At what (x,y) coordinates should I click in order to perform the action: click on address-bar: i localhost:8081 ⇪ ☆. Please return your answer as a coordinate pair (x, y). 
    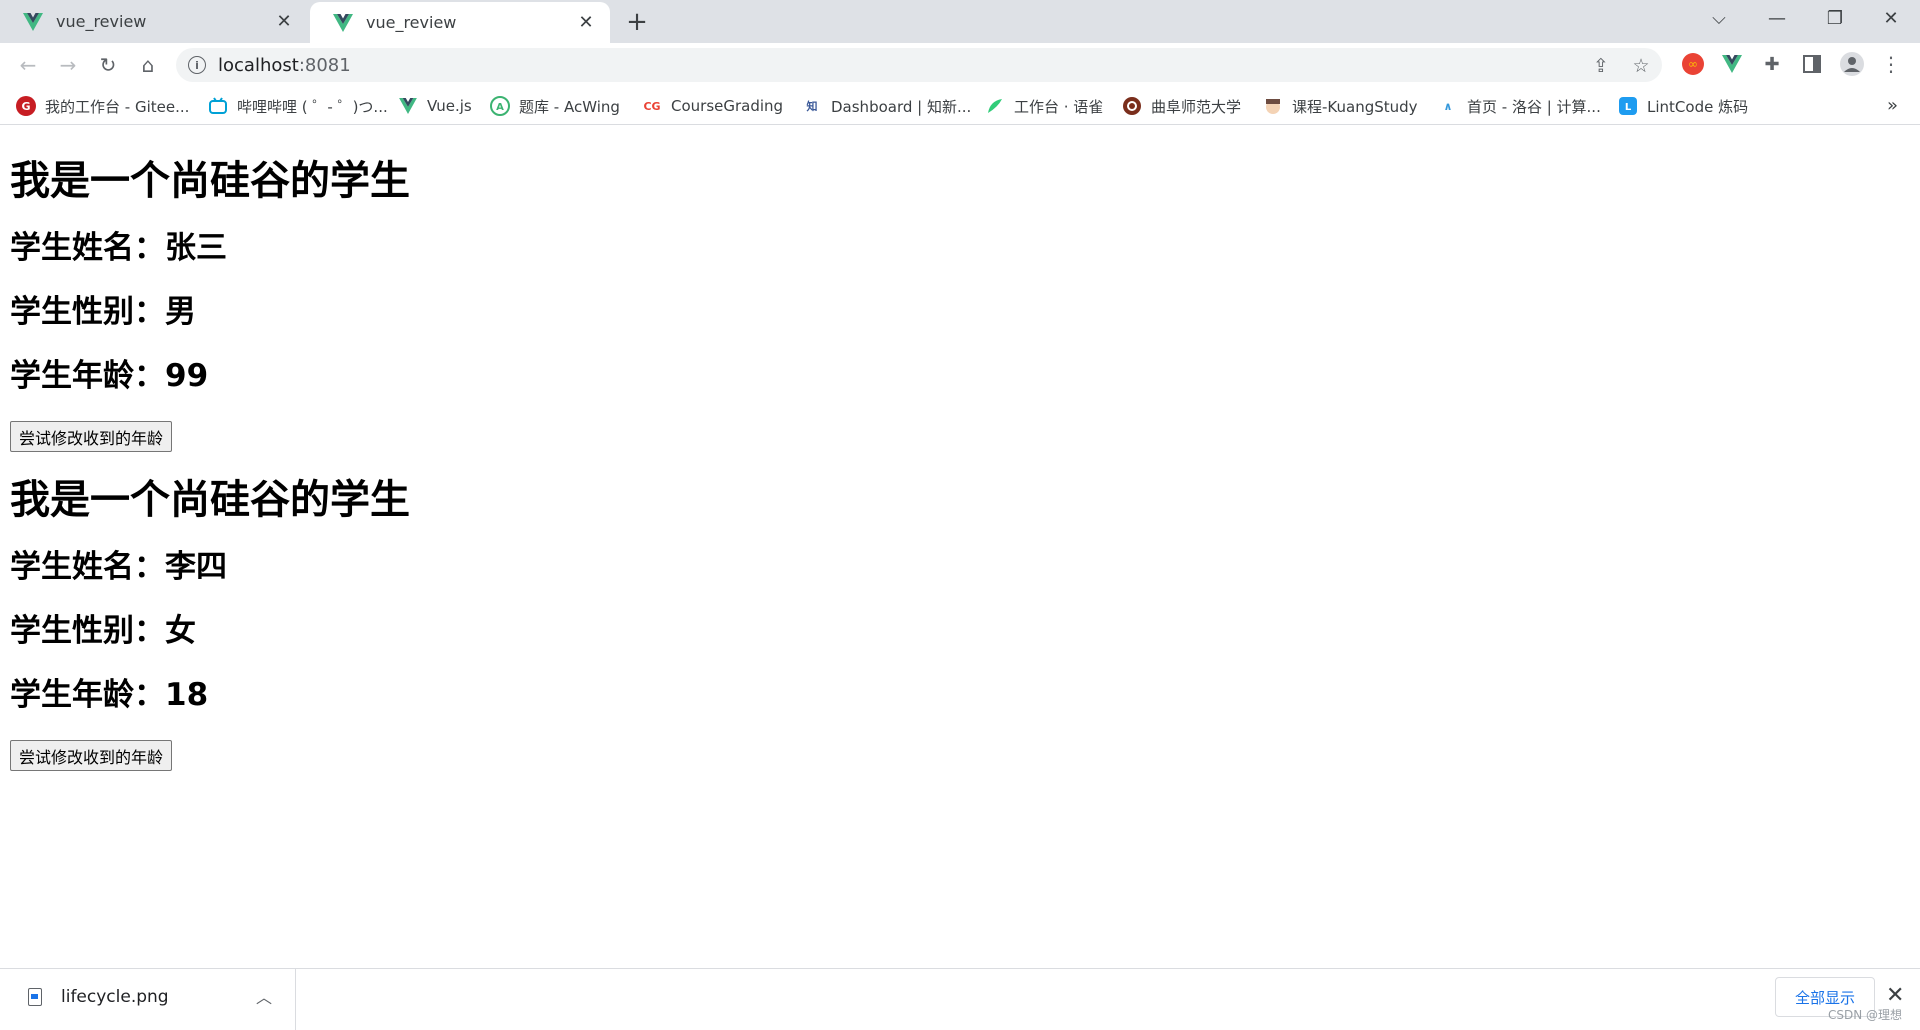
    Looking at the image, I should click on (919, 65).